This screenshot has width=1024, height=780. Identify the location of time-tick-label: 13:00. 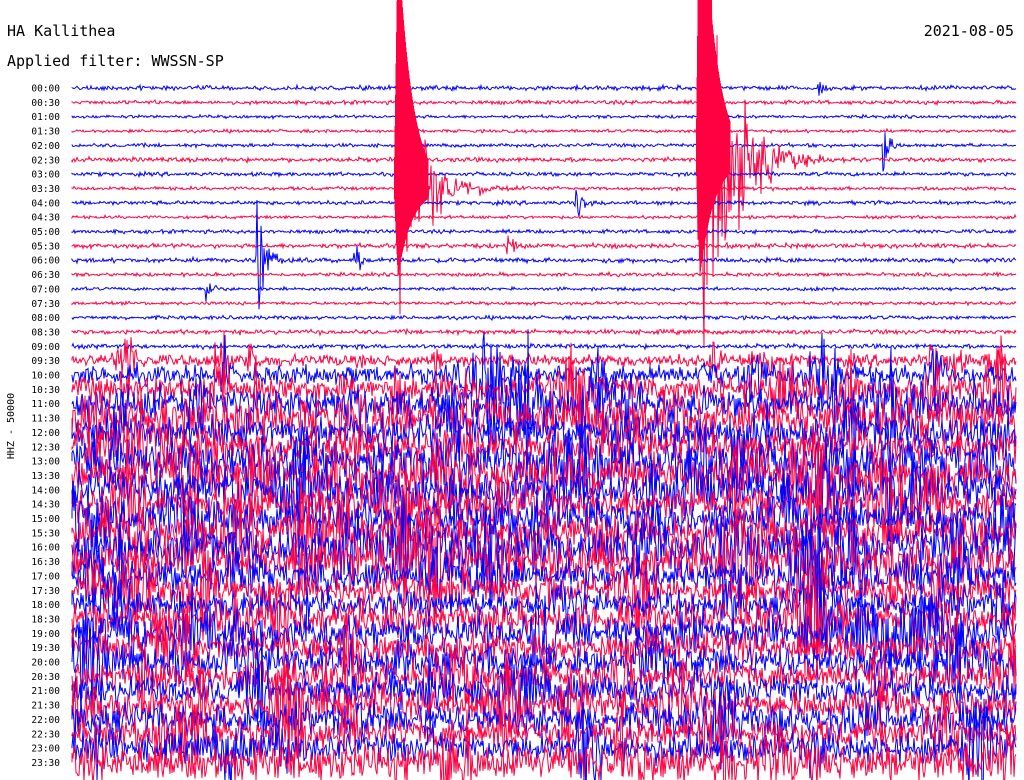
(45, 462).